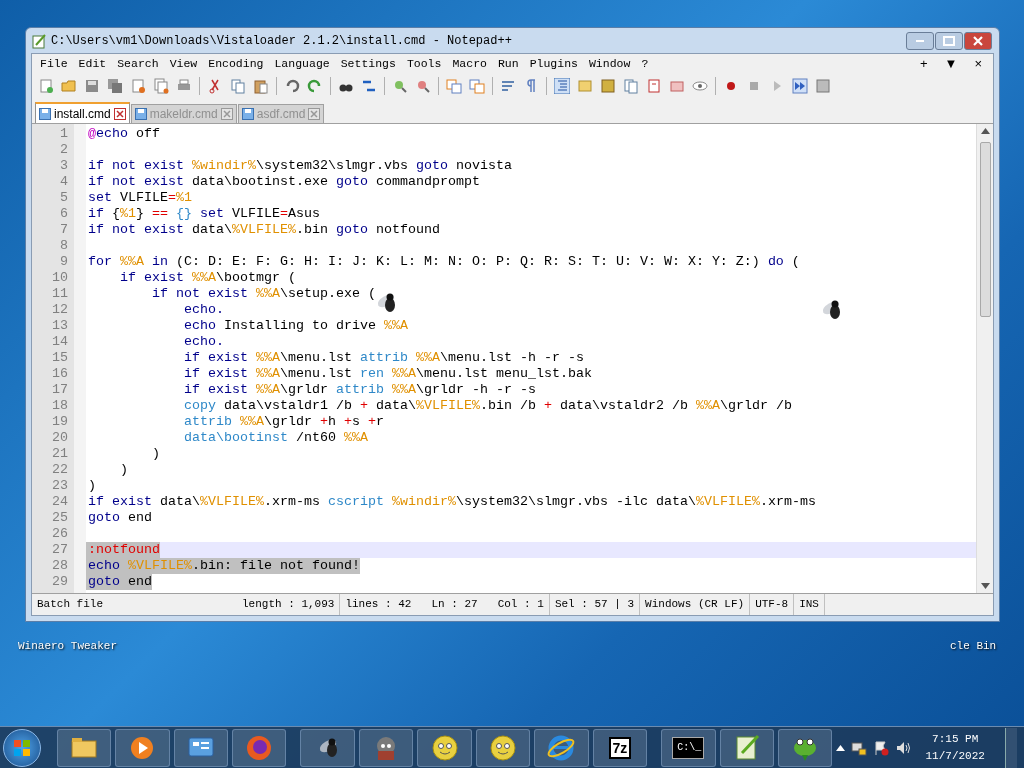  What do you see at coordinates (688, 747) in the screenshot?
I see `taskbar-button: C:\_` at bounding box center [688, 747].